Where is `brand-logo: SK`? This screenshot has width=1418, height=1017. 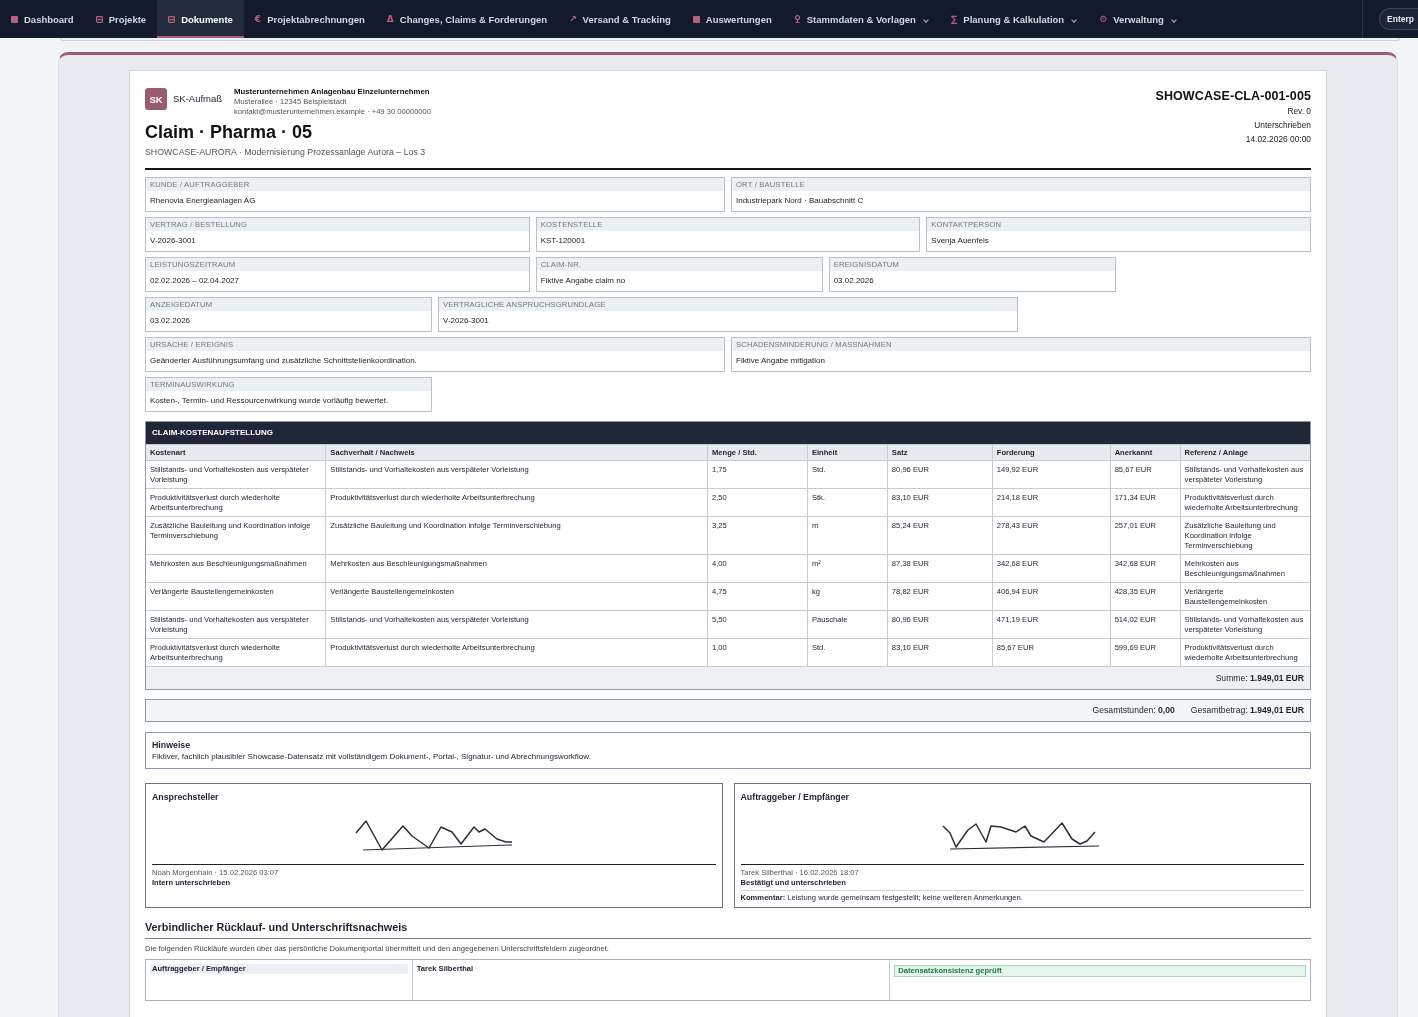 brand-logo: SK is located at coordinates (156, 99).